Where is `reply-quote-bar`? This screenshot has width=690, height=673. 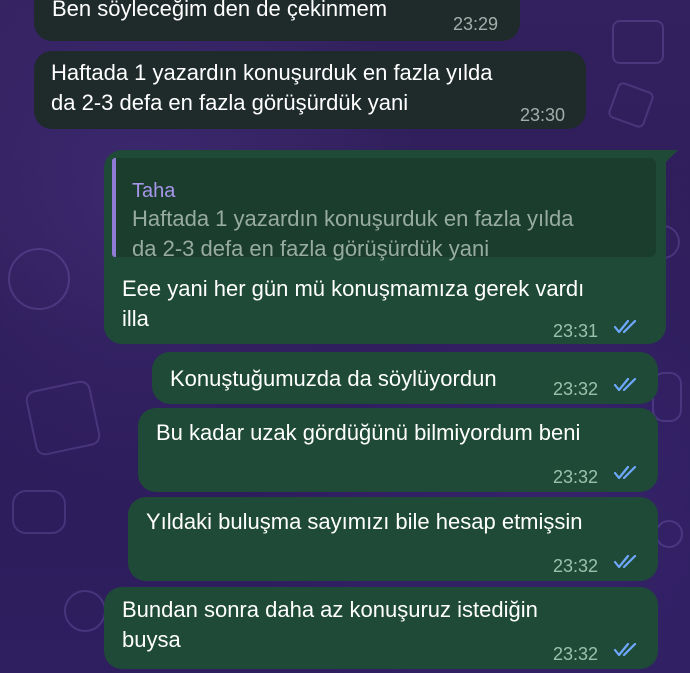
reply-quote-bar is located at coordinates (114, 207).